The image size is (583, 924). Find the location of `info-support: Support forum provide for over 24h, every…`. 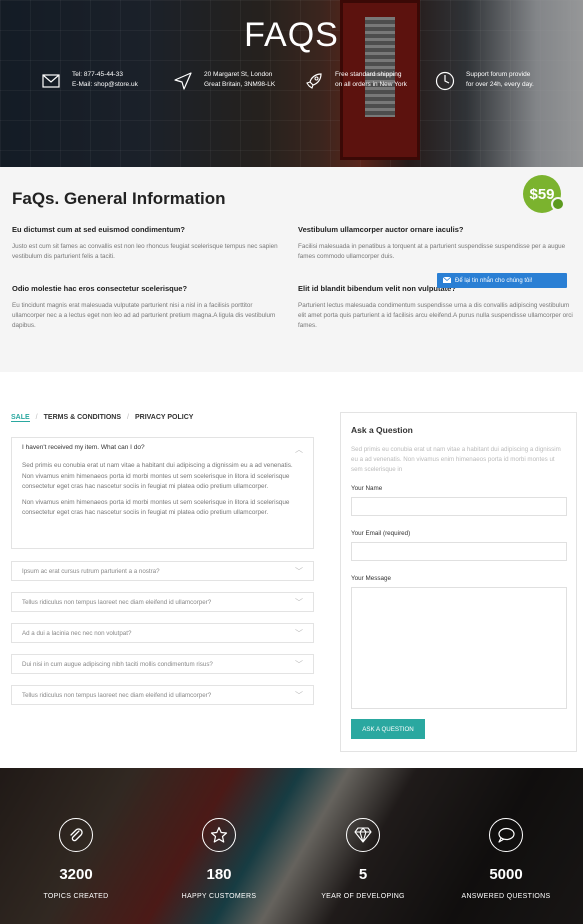

info-support: Support forum provide for over 24h, every… is located at coordinates (484, 81).